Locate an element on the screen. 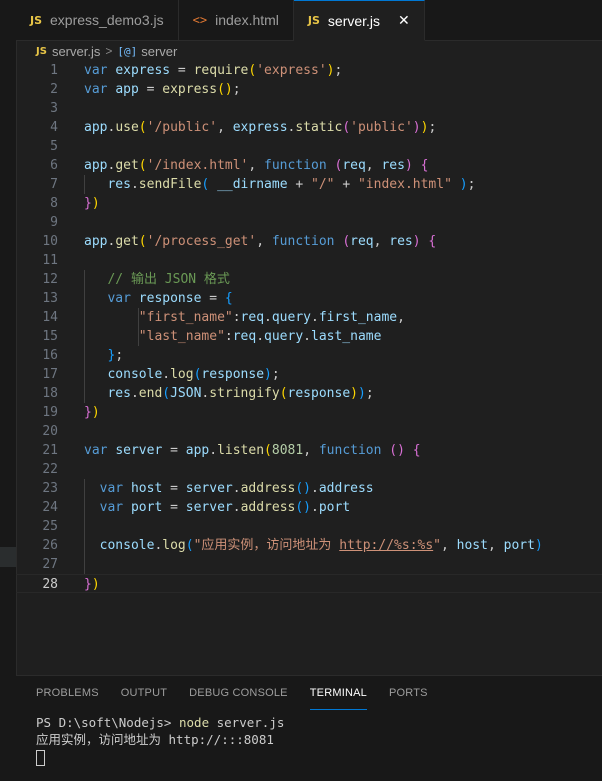 This screenshot has width=602, height=781. tab-server-js: JS server.js ✕ is located at coordinates (359, 20).